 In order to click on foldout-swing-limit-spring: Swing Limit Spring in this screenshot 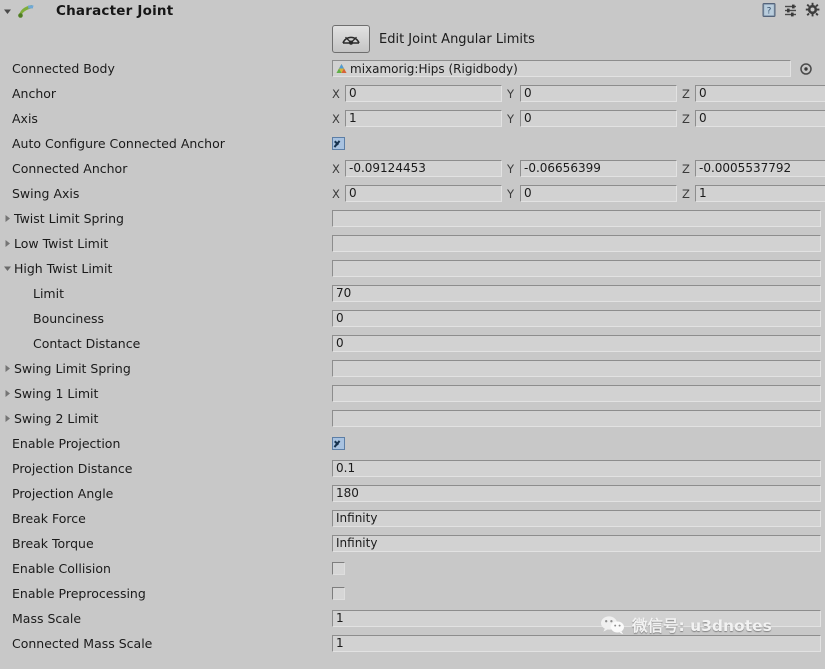, I will do `click(166, 368)`.